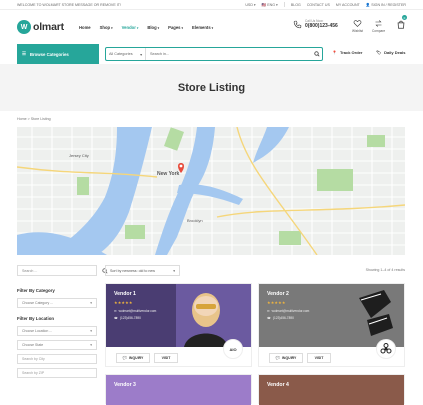  I want to click on currency-select: USD ▾, so click(250, 5).